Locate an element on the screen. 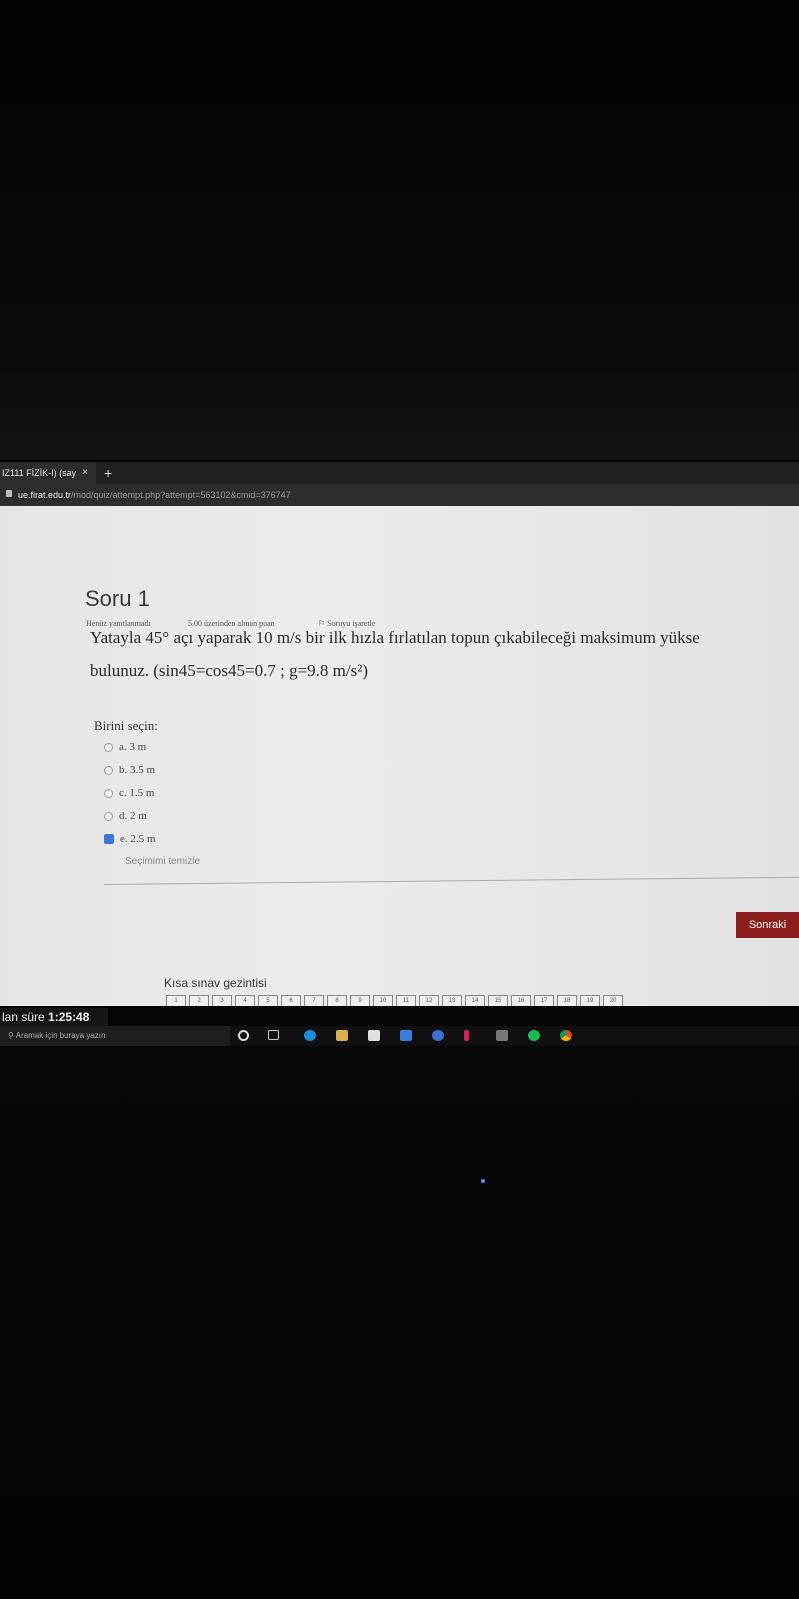  answer-option-b: b. 3.5 m is located at coordinates (129, 772).